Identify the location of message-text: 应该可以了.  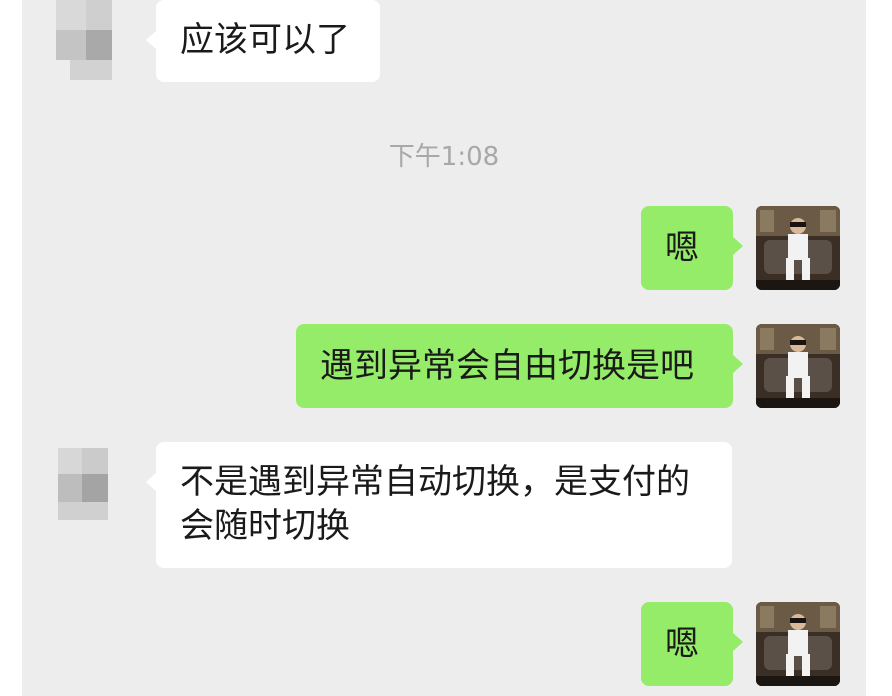
(265, 40).